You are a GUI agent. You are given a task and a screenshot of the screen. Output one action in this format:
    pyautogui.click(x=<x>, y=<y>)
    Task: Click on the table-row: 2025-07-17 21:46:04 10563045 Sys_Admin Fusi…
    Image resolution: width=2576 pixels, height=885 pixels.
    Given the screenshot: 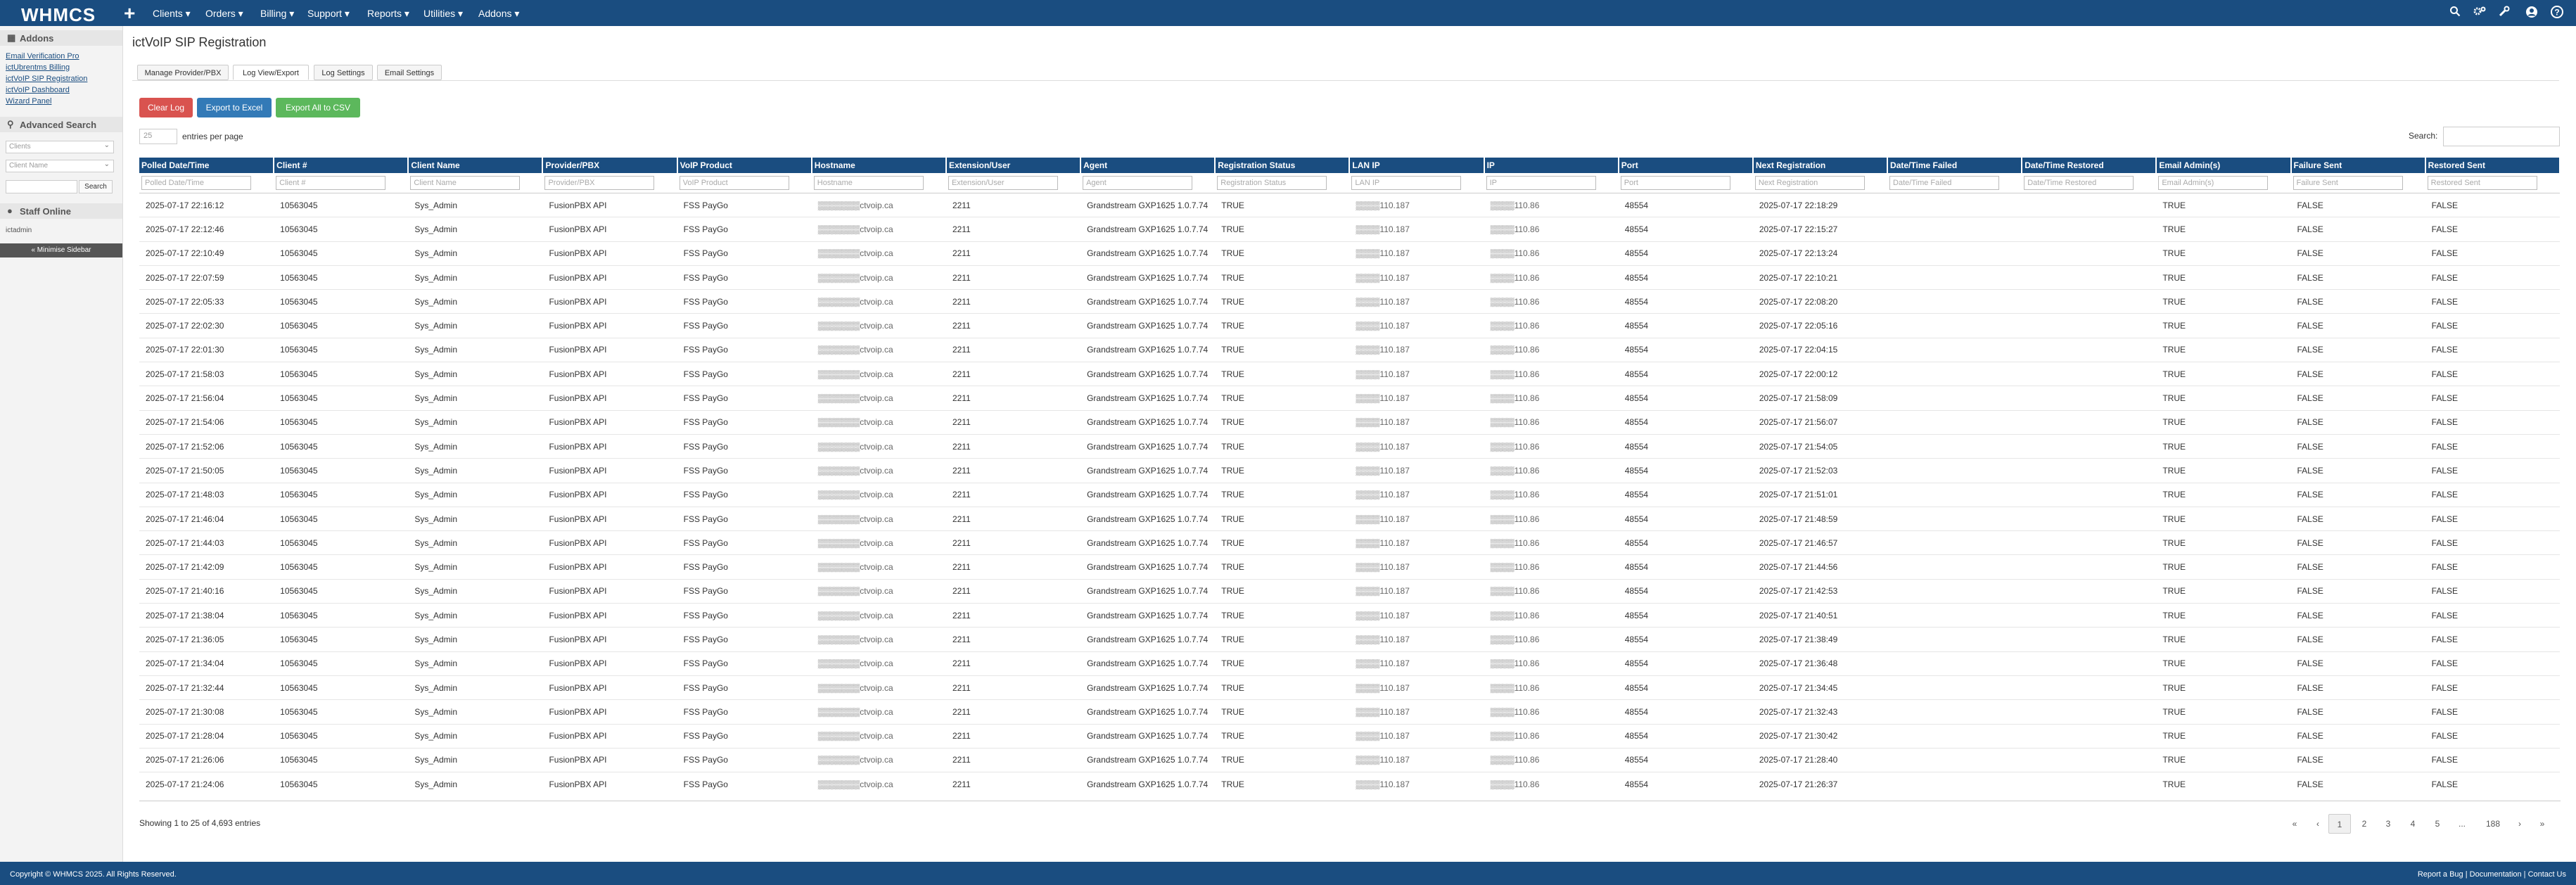 What is the action you would take?
    pyautogui.click(x=1349, y=518)
    